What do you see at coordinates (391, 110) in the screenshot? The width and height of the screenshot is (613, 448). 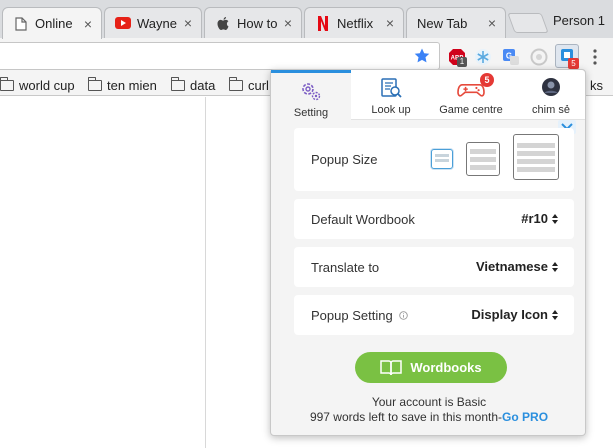 I see `tab-label: Look up` at bounding box center [391, 110].